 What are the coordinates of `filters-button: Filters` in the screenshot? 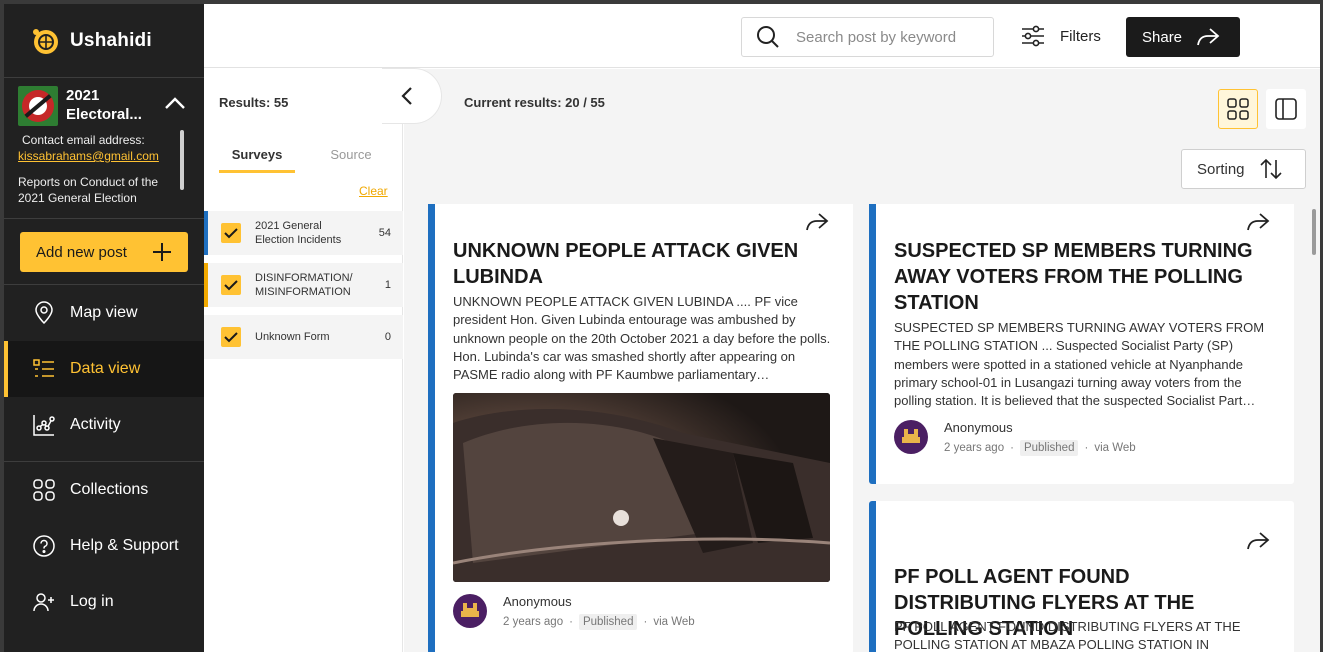 It's located at (1060, 36).